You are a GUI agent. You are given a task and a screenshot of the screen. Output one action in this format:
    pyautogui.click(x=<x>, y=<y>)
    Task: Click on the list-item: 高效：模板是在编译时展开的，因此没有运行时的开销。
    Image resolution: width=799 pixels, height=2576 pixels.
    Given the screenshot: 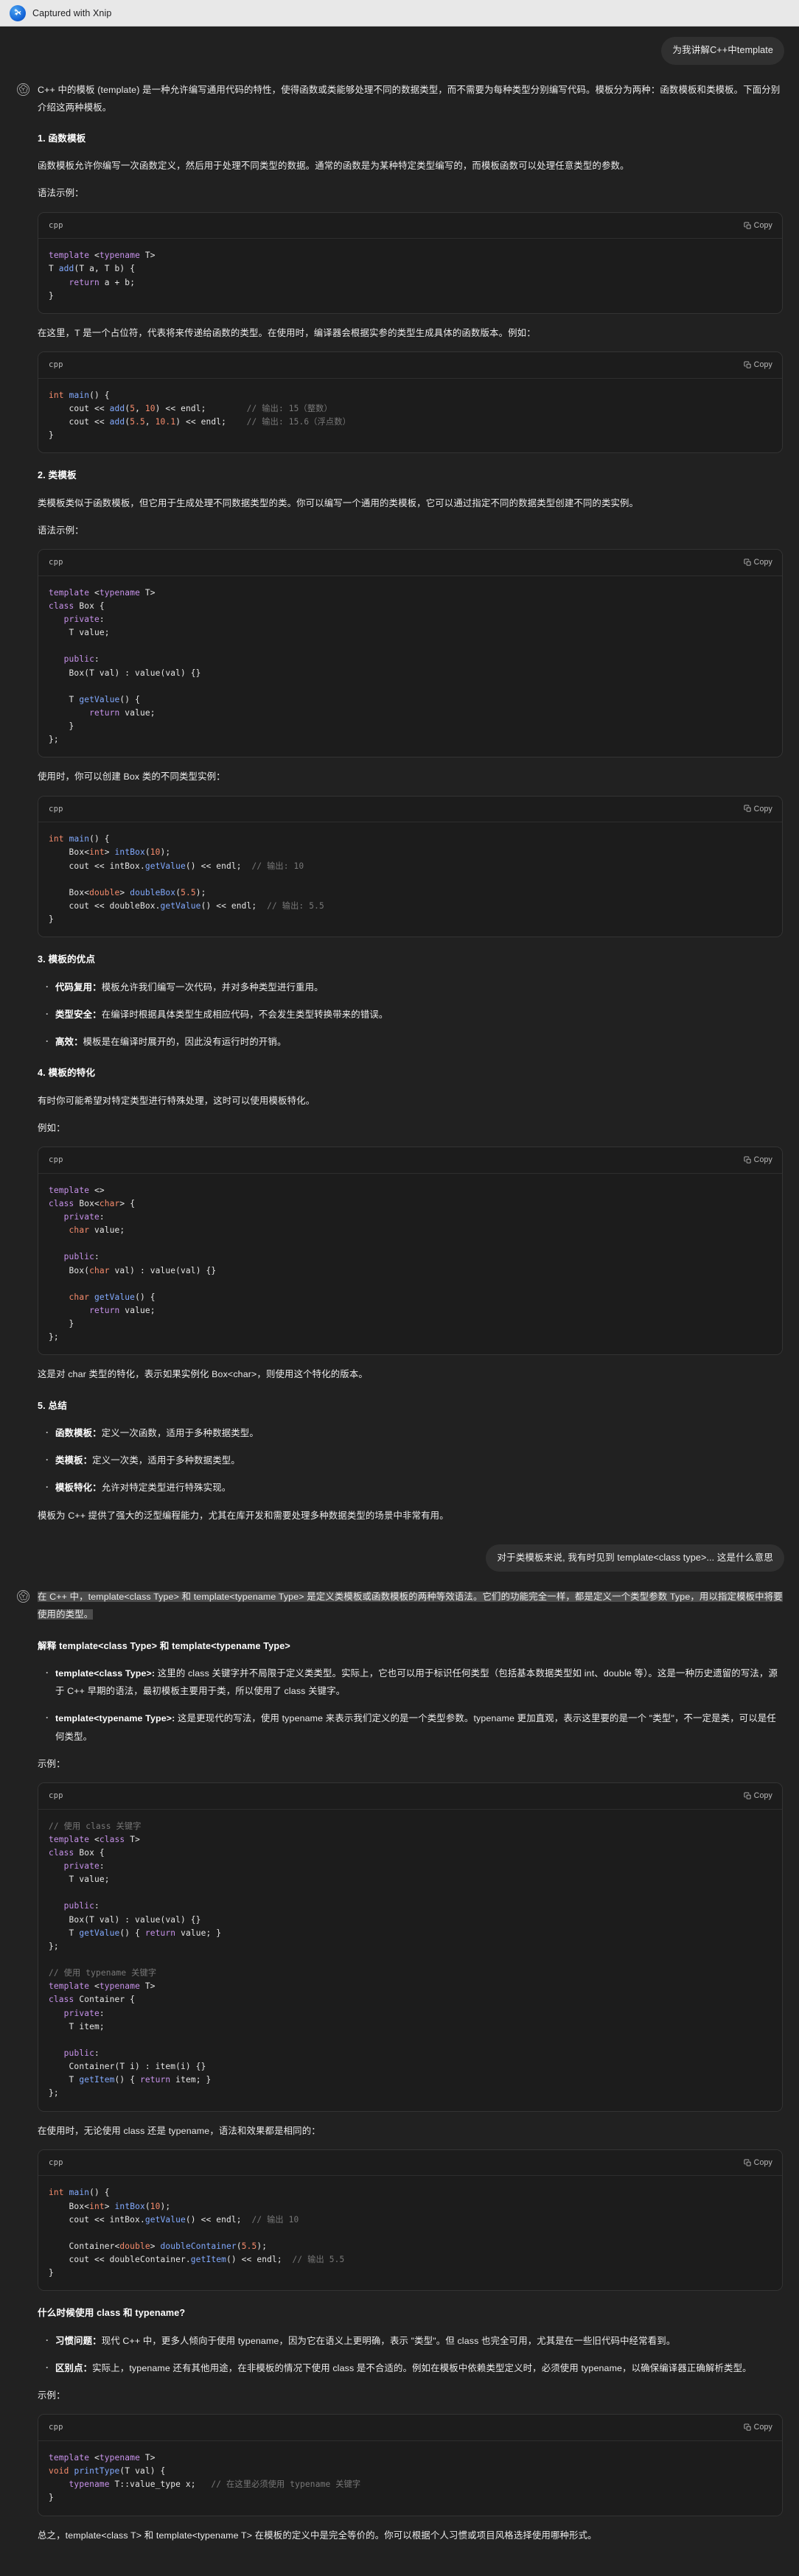 What is the action you would take?
    pyautogui.click(x=414, y=1041)
    